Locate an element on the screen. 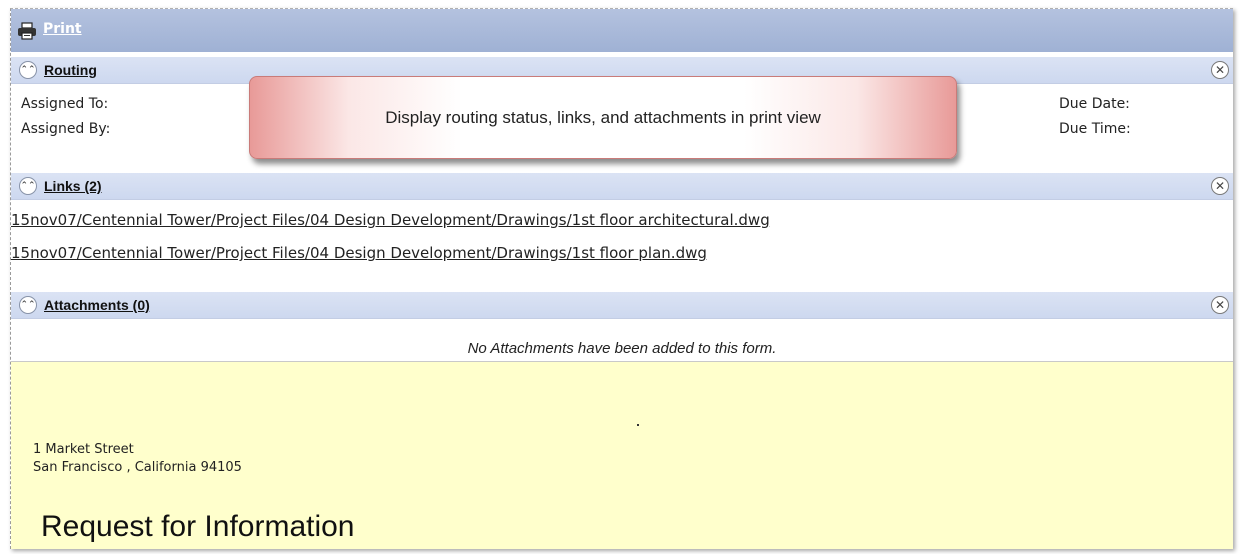 The width and height of the screenshot is (1240, 554). print-link: Print is located at coordinates (62, 29).